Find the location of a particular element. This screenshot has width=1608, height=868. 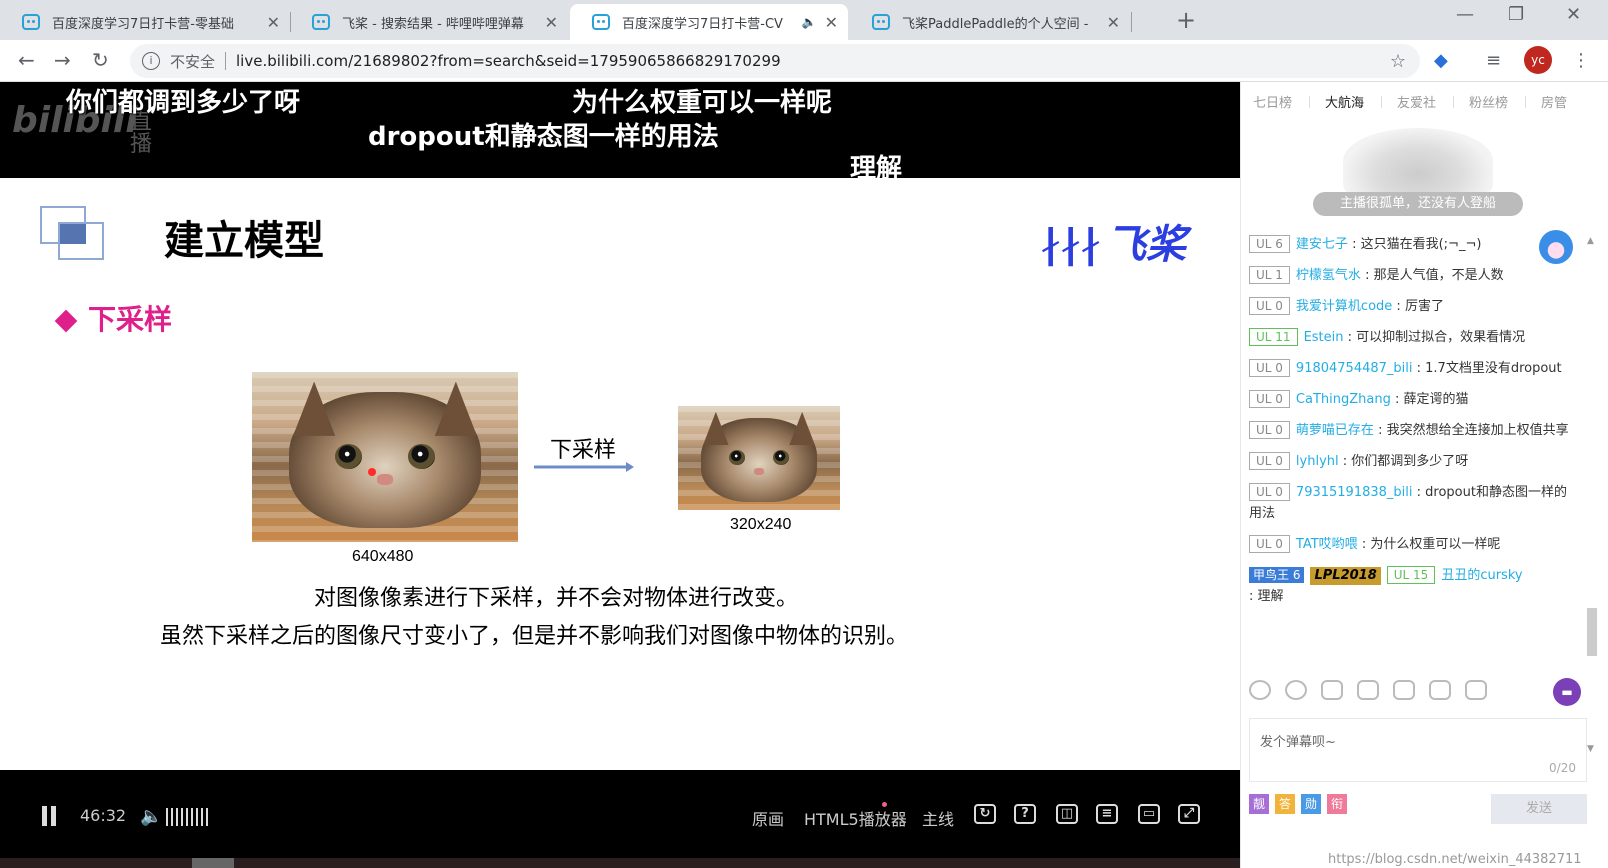

chat-username: 91804754487_bili is located at coordinates (1354, 368).